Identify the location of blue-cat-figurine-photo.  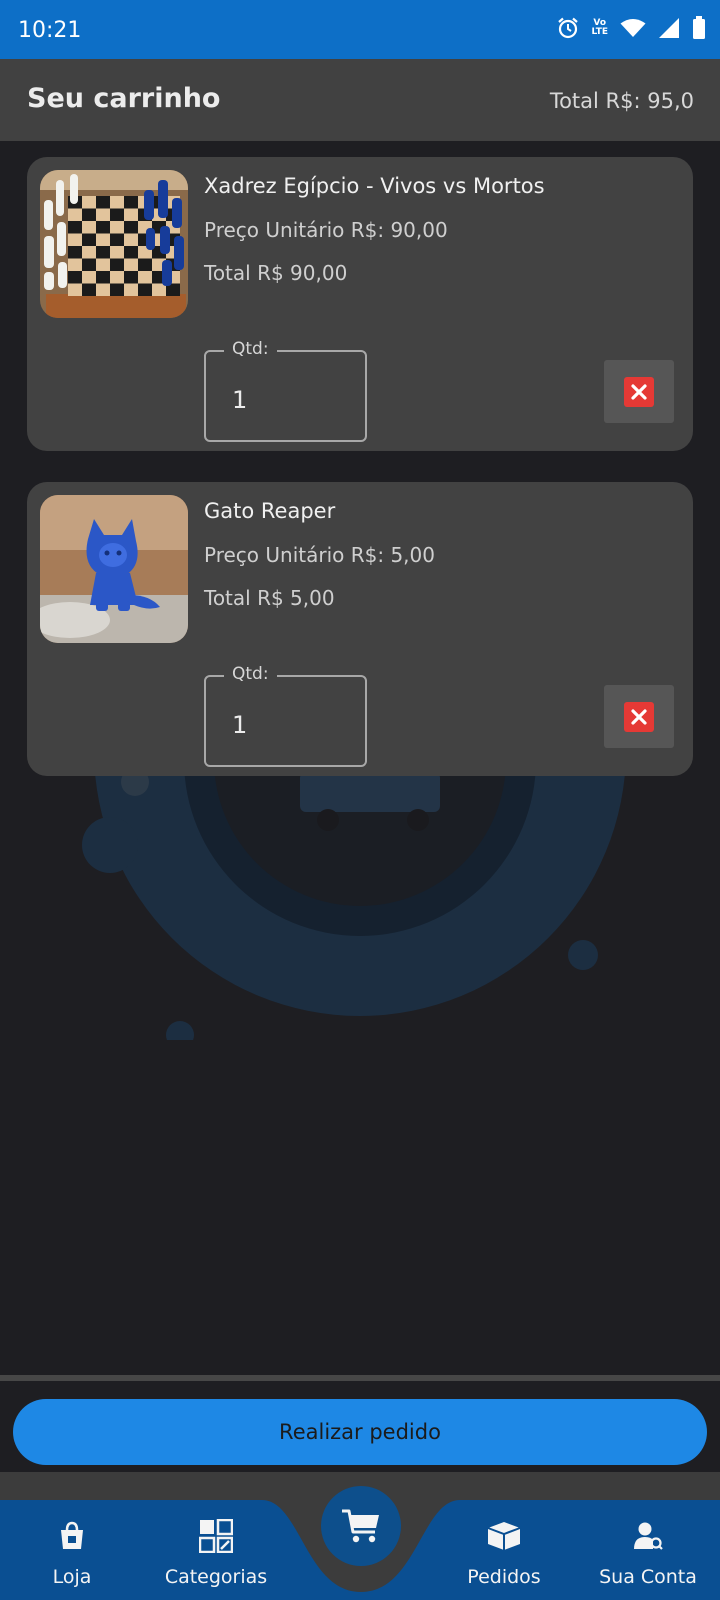
(114, 569).